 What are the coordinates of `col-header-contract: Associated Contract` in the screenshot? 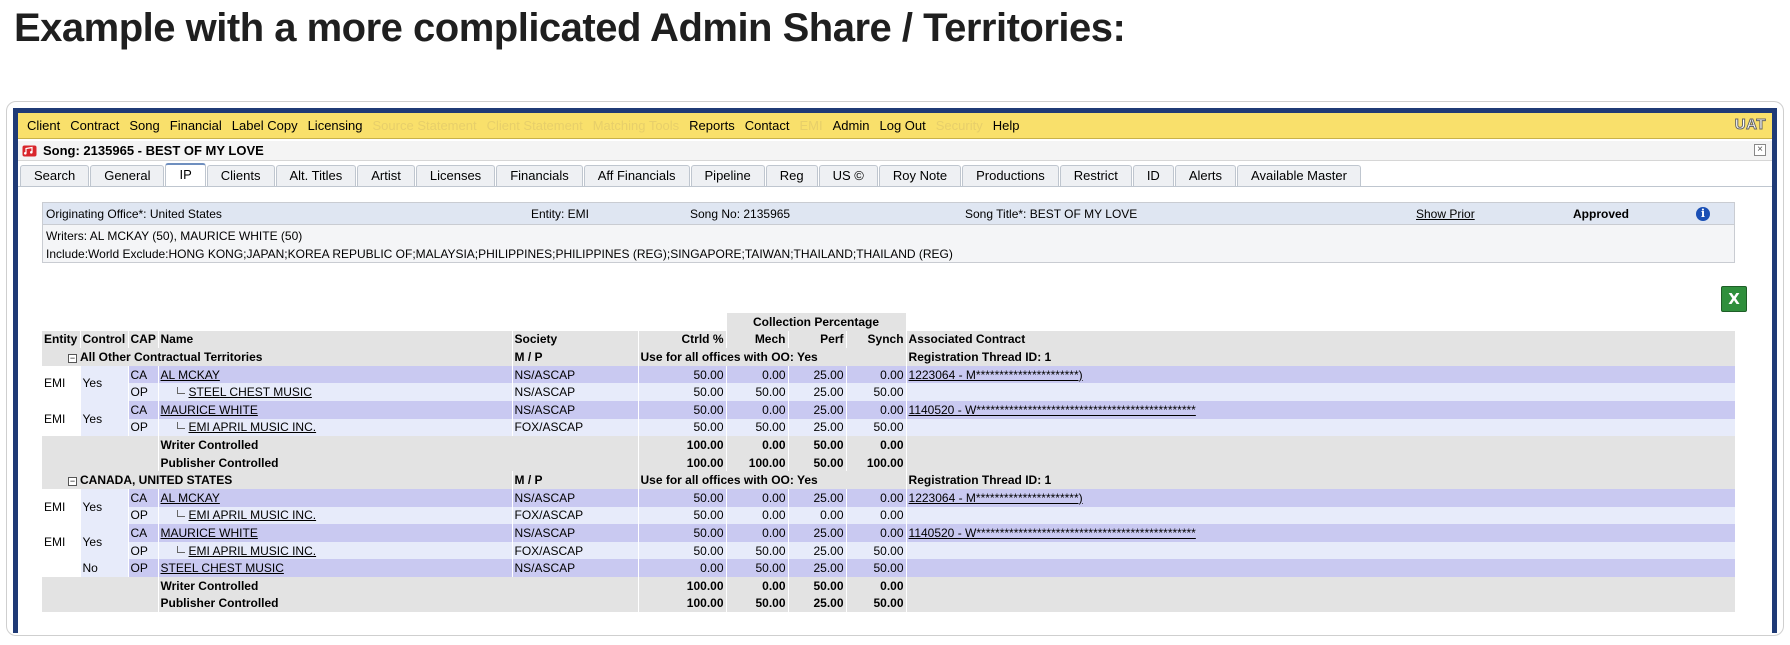 It's located at (1321, 339).